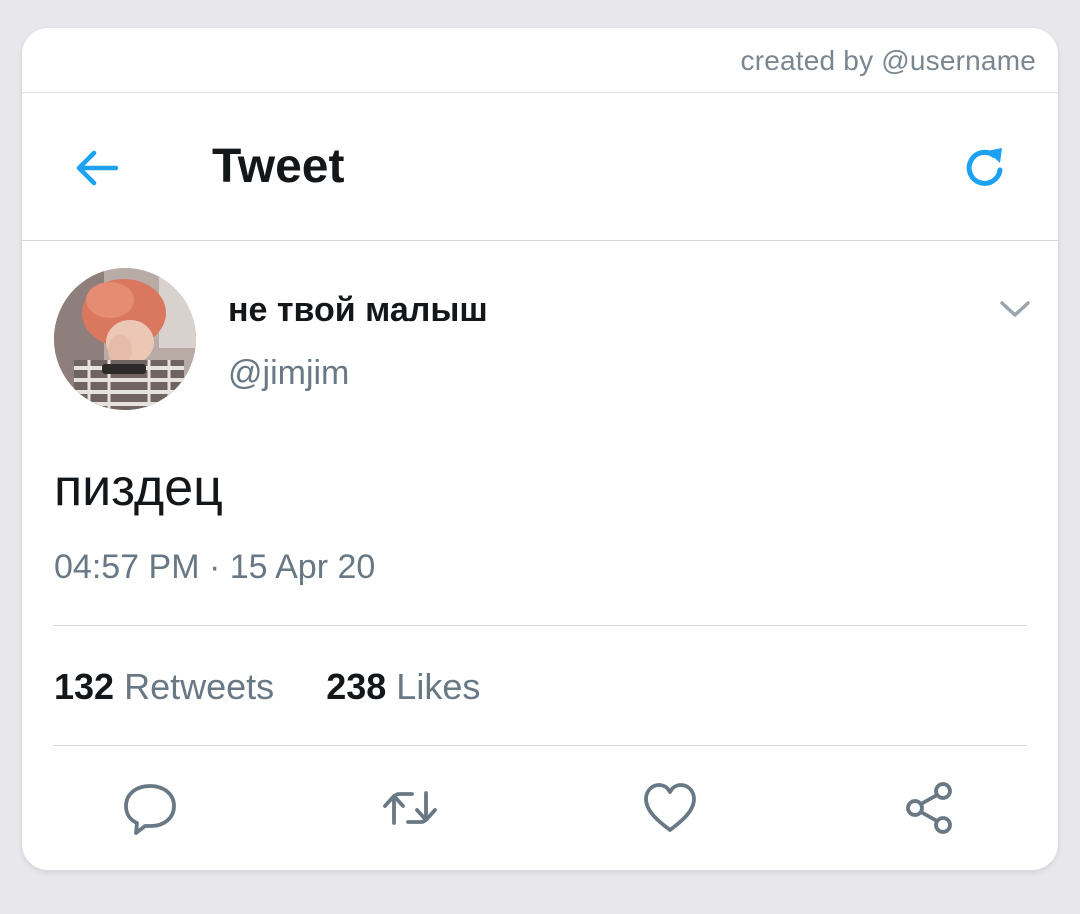 The width and height of the screenshot is (1080, 914). I want to click on tweet-stats: 132 Retweets 238 Likes, so click(267, 687).